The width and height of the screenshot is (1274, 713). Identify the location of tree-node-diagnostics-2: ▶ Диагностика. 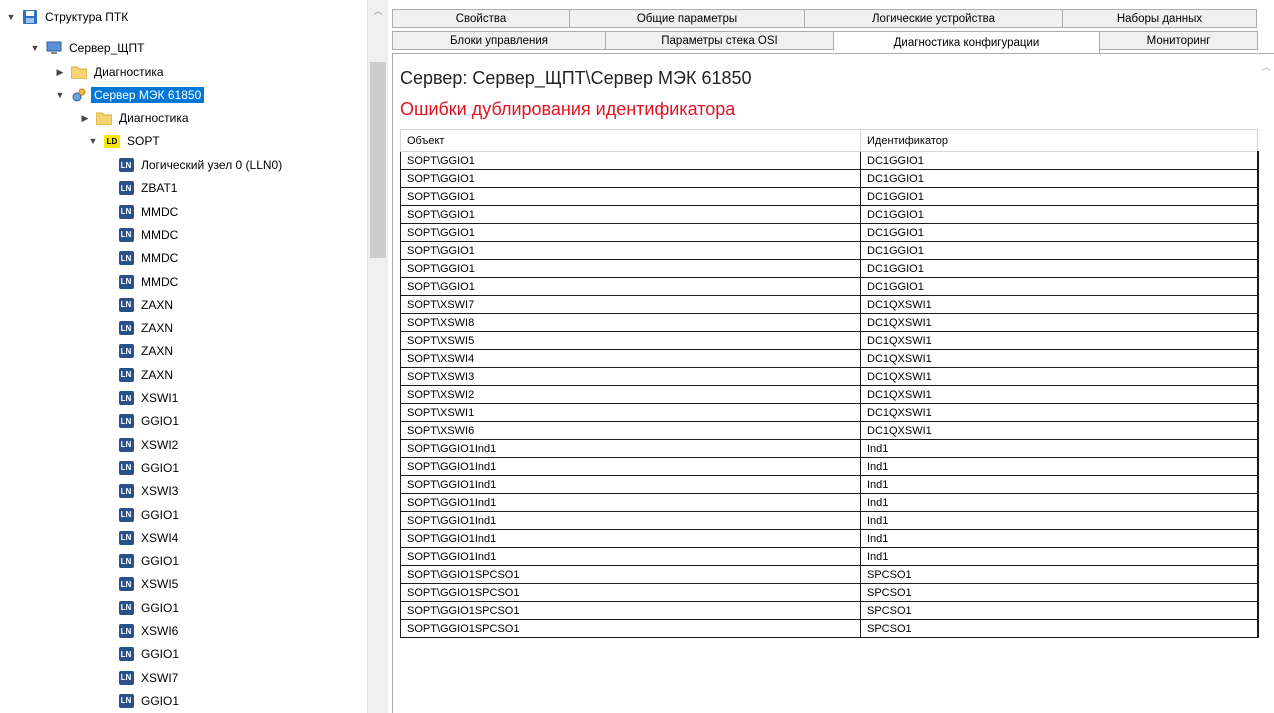
(136, 118).